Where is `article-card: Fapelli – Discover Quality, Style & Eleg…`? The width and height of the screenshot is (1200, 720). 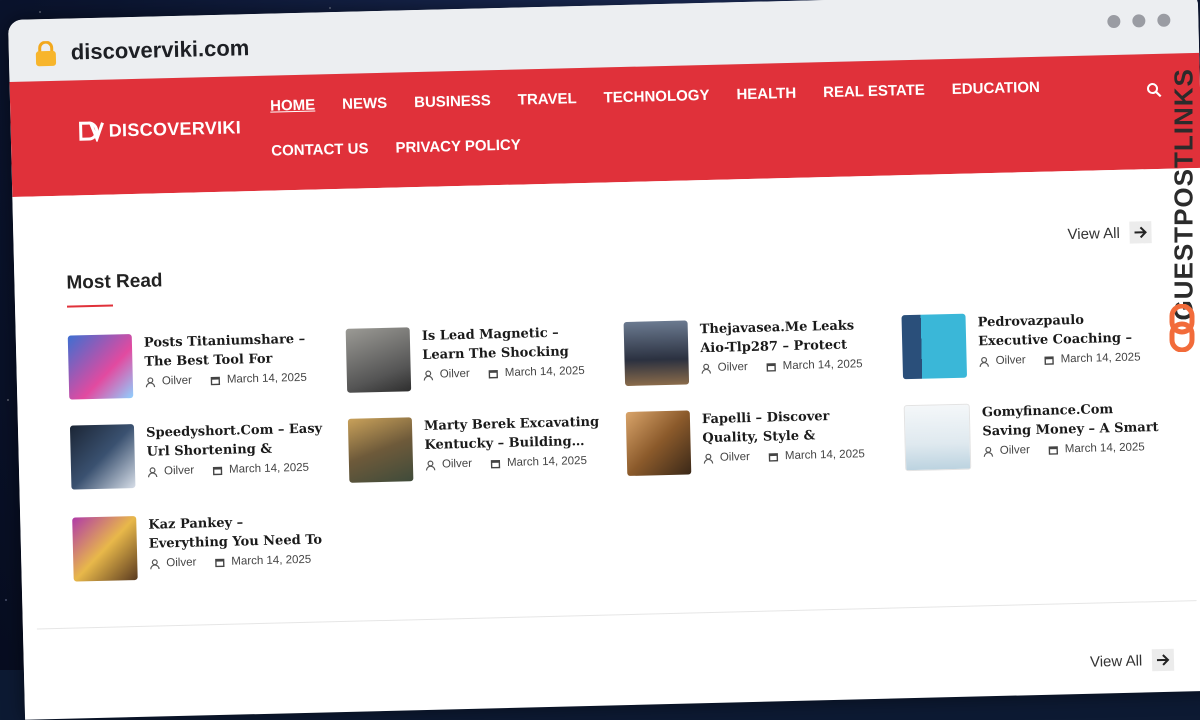 article-card: Fapelli – Discover Quality, Style & Eleg… is located at coordinates (759, 442).